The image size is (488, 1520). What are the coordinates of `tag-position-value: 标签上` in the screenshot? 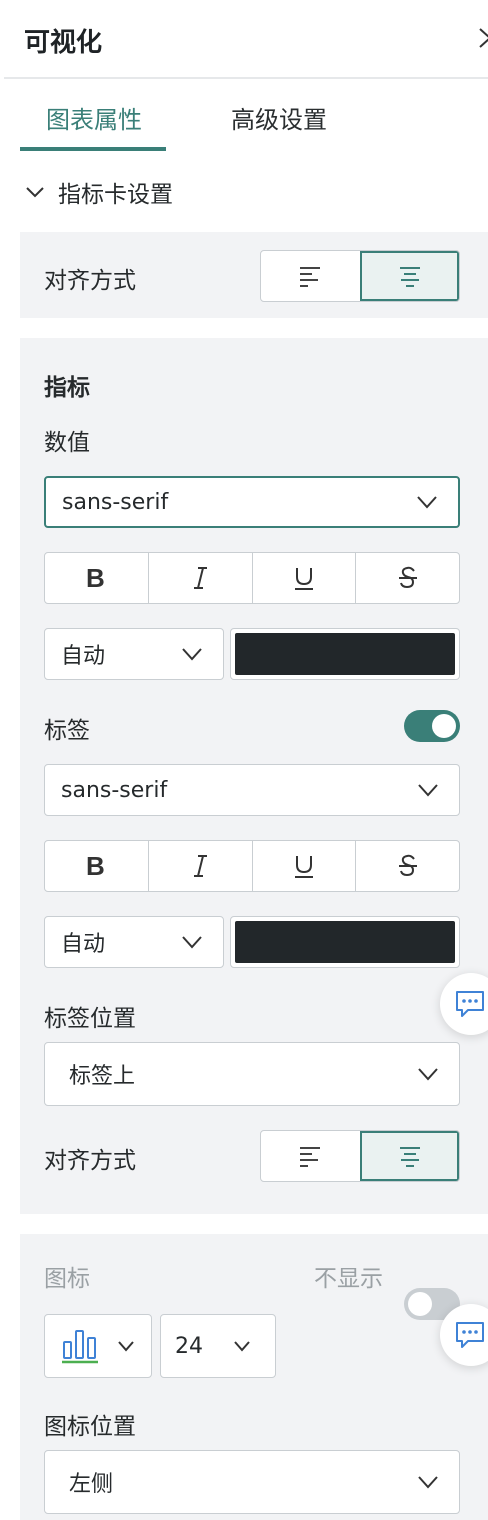 It's located at (102, 1076).